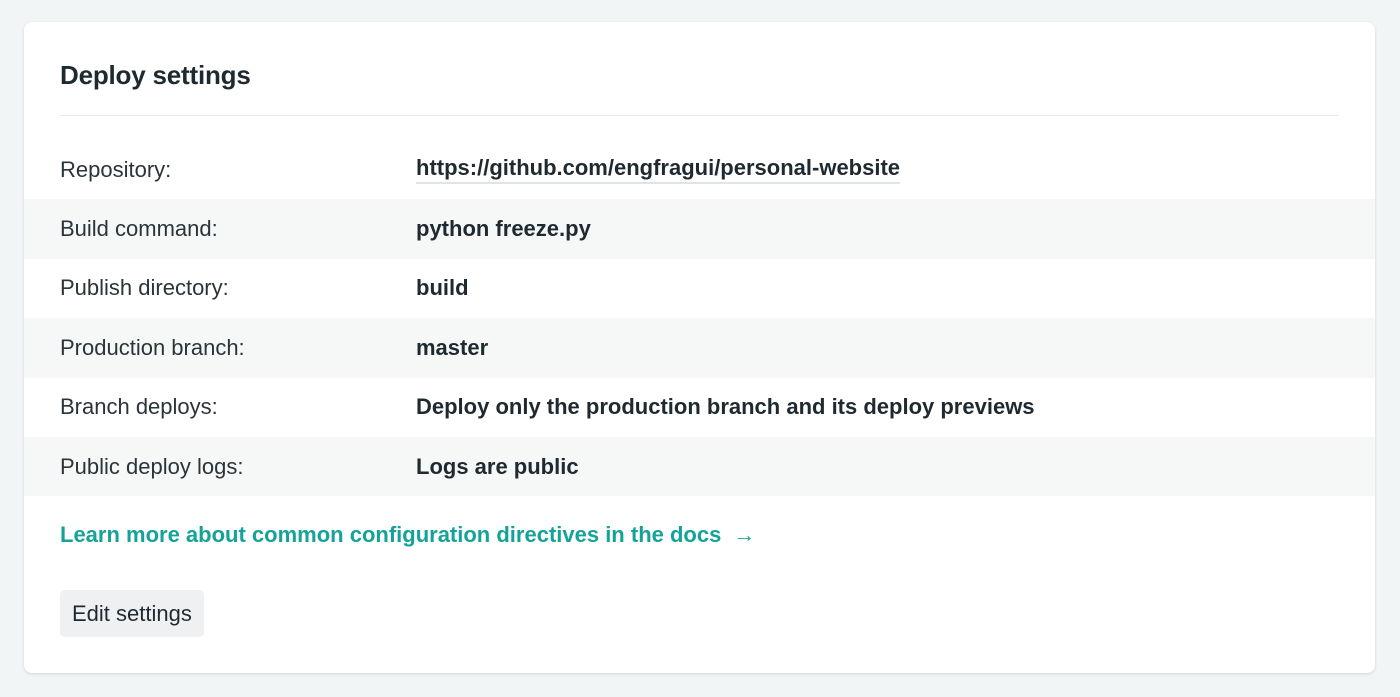 The image size is (1400, 697). Describe the element at coordinates (139, 407) in the screenshot. I see `setting-label: Branch deploys:` at that location.